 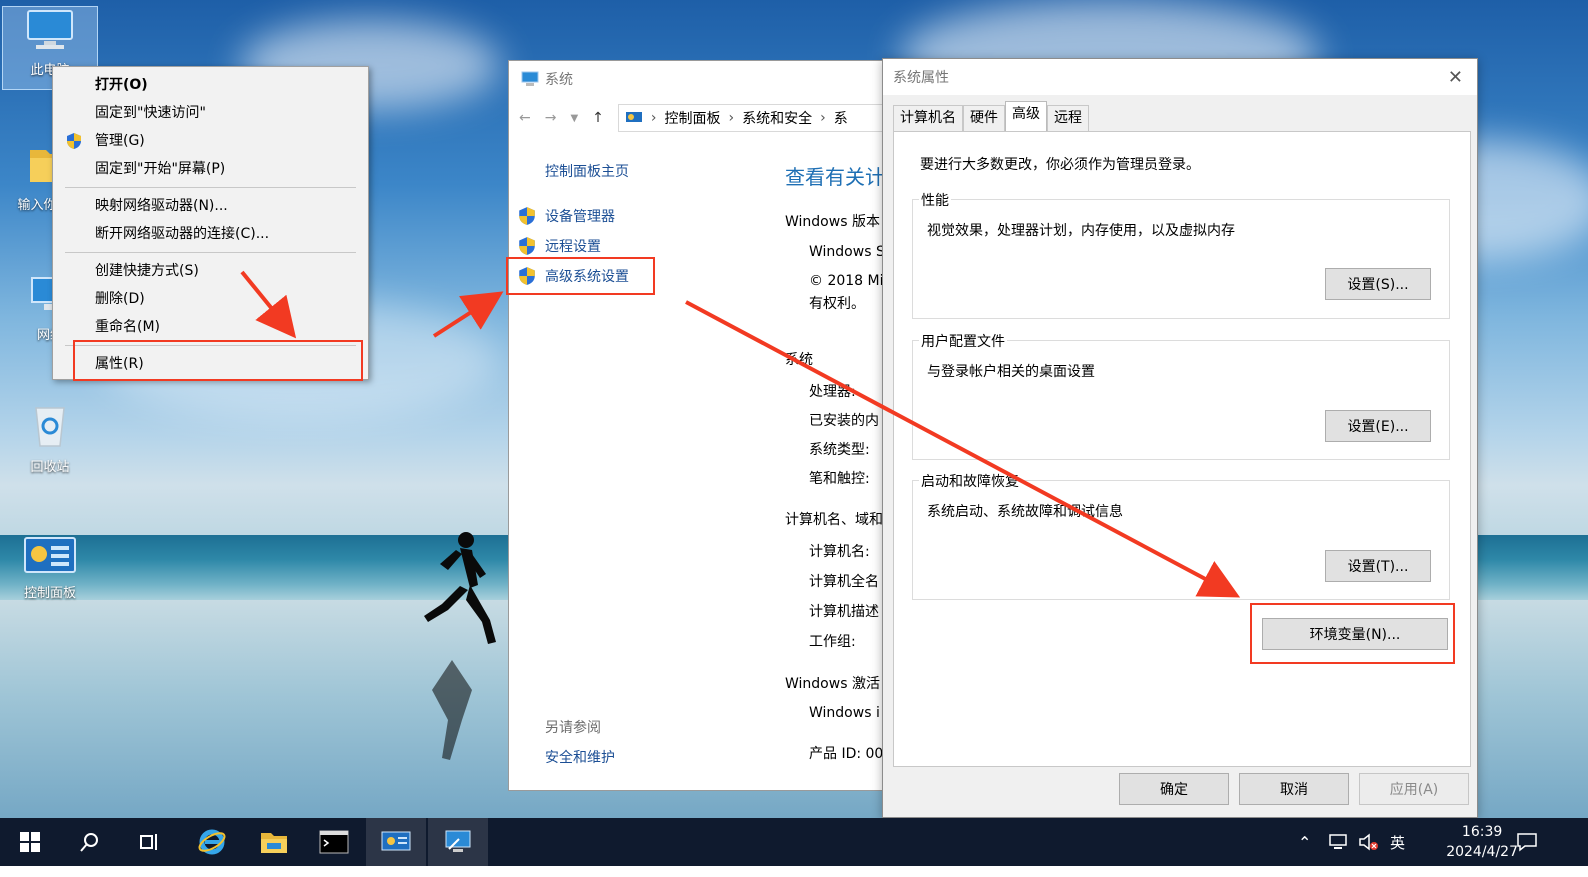 I want to click on apply-button: 应用(A), so click(x=1414, y=789).